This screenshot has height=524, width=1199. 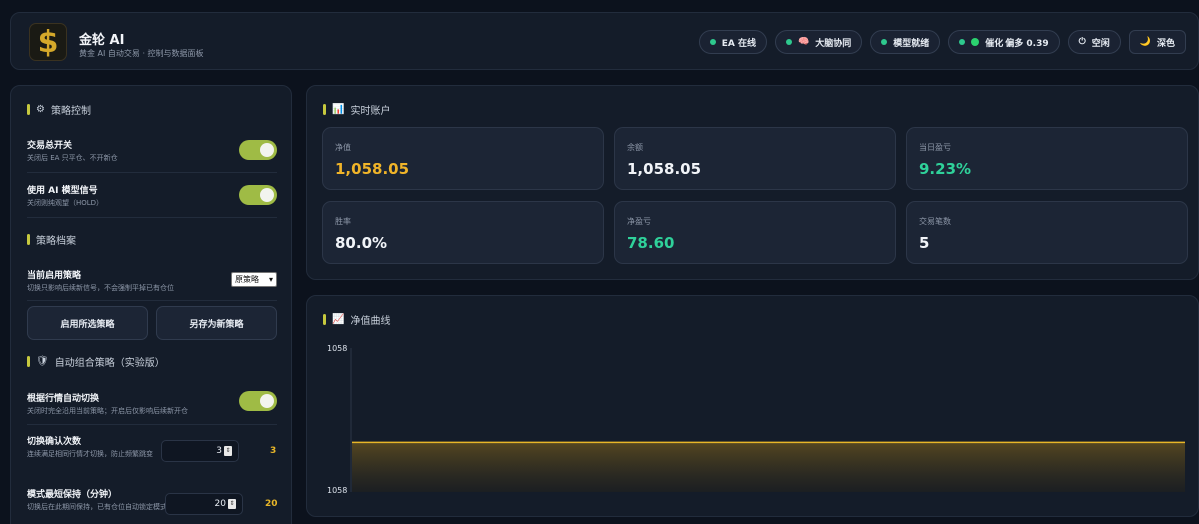 I want to click on trade-count-card: 交易笔数 5, so click(x=1047, y=232).